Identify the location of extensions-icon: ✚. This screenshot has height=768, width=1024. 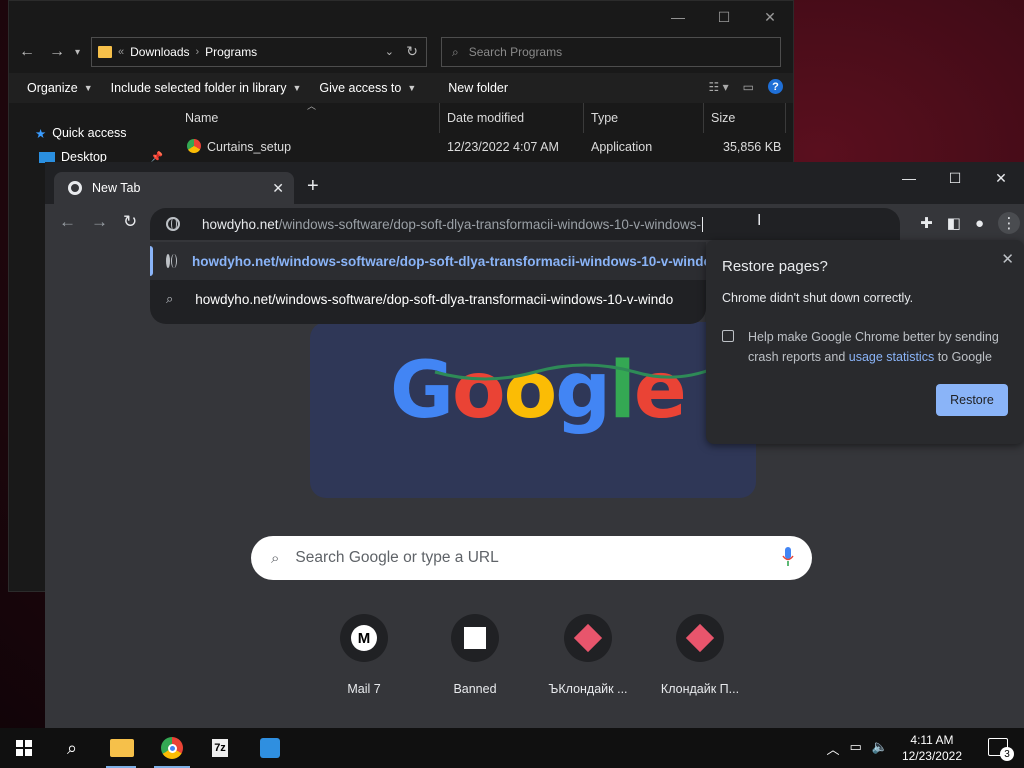
(926, 223).